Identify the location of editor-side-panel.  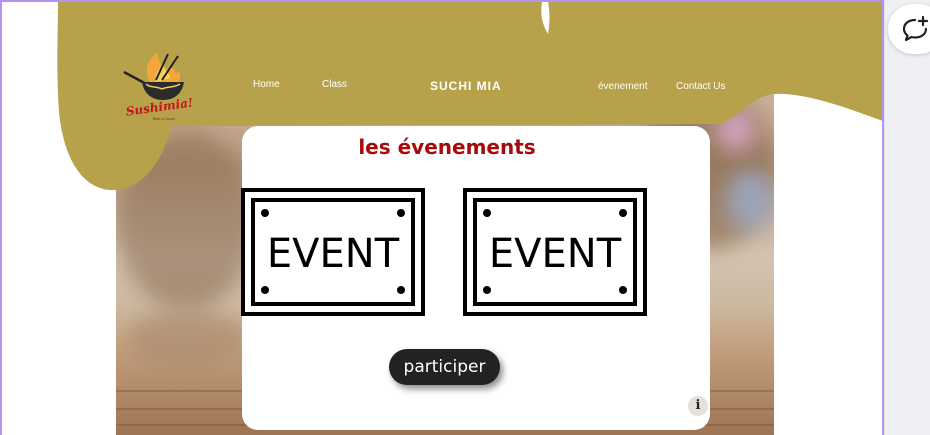
(907, 217).